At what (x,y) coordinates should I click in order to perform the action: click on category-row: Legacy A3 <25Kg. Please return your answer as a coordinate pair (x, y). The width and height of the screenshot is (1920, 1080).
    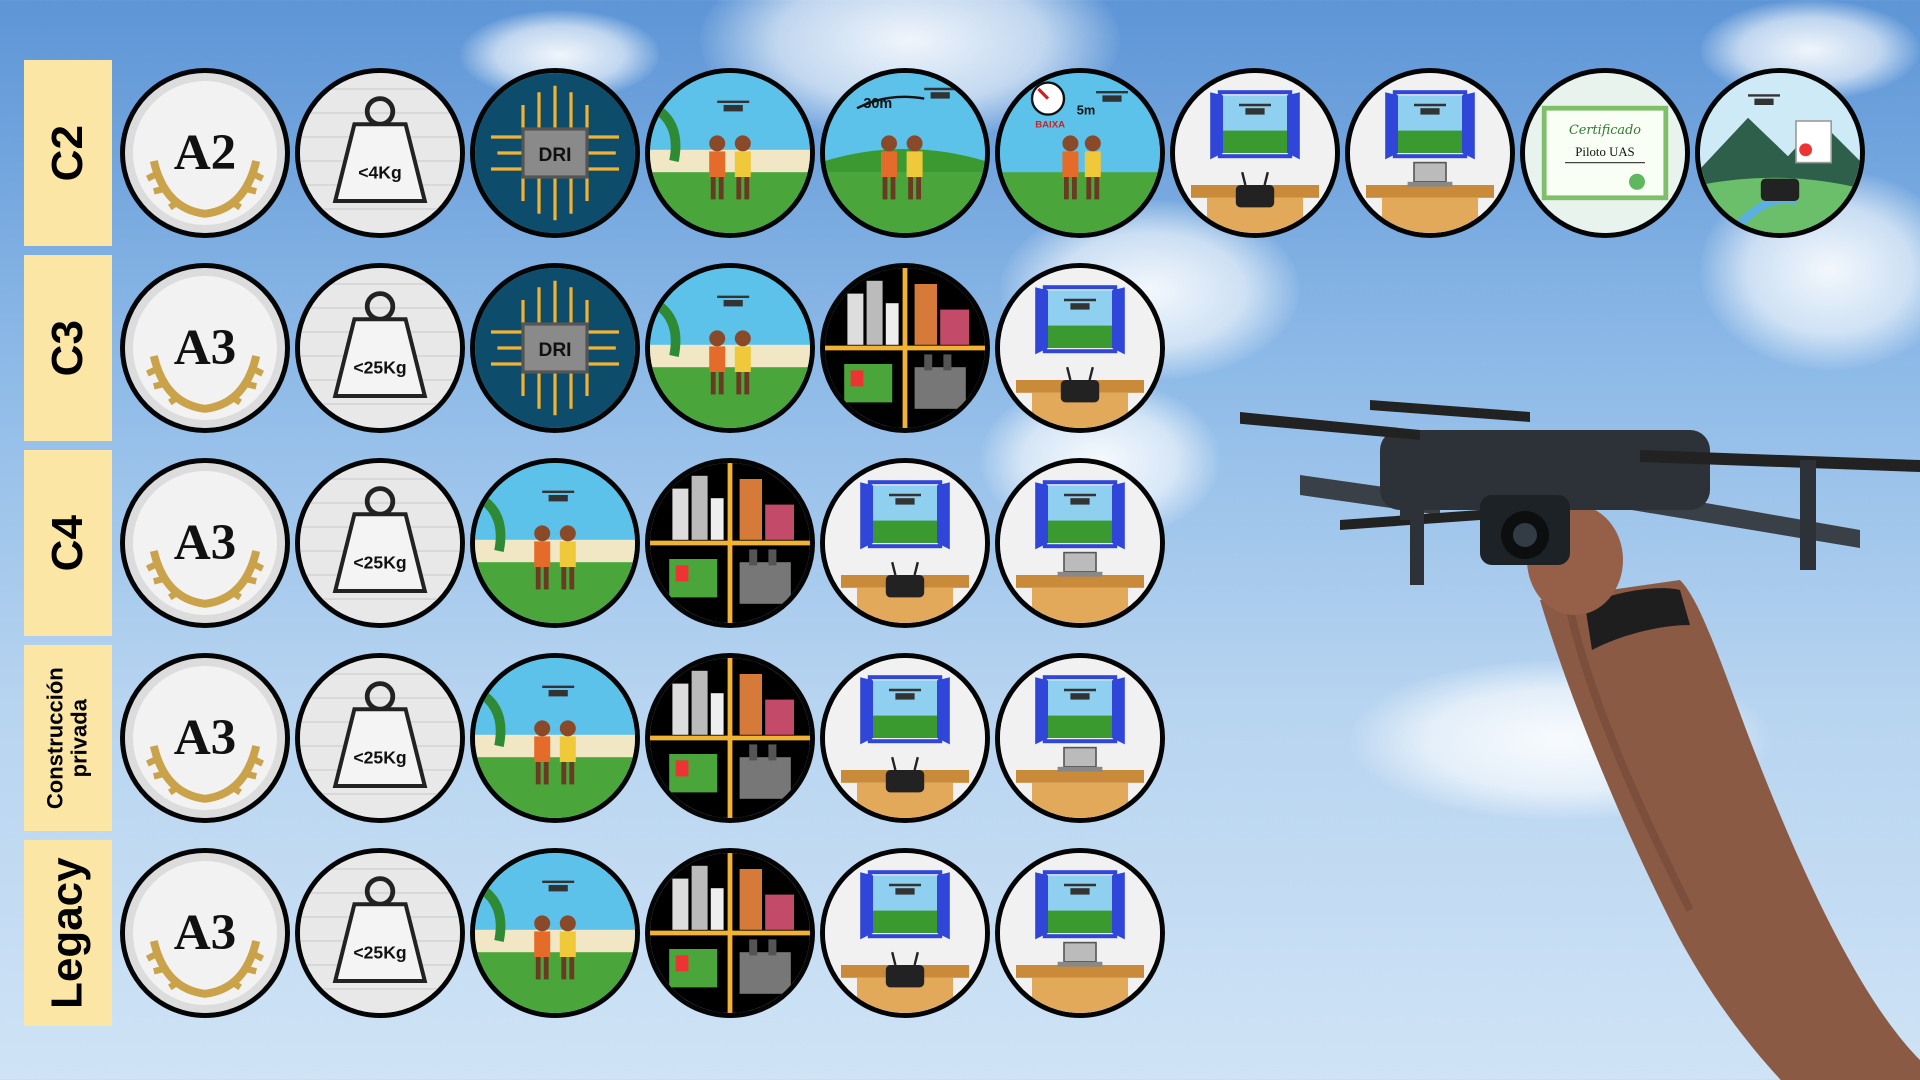
    Looking at the image, I should click on (650, 935).